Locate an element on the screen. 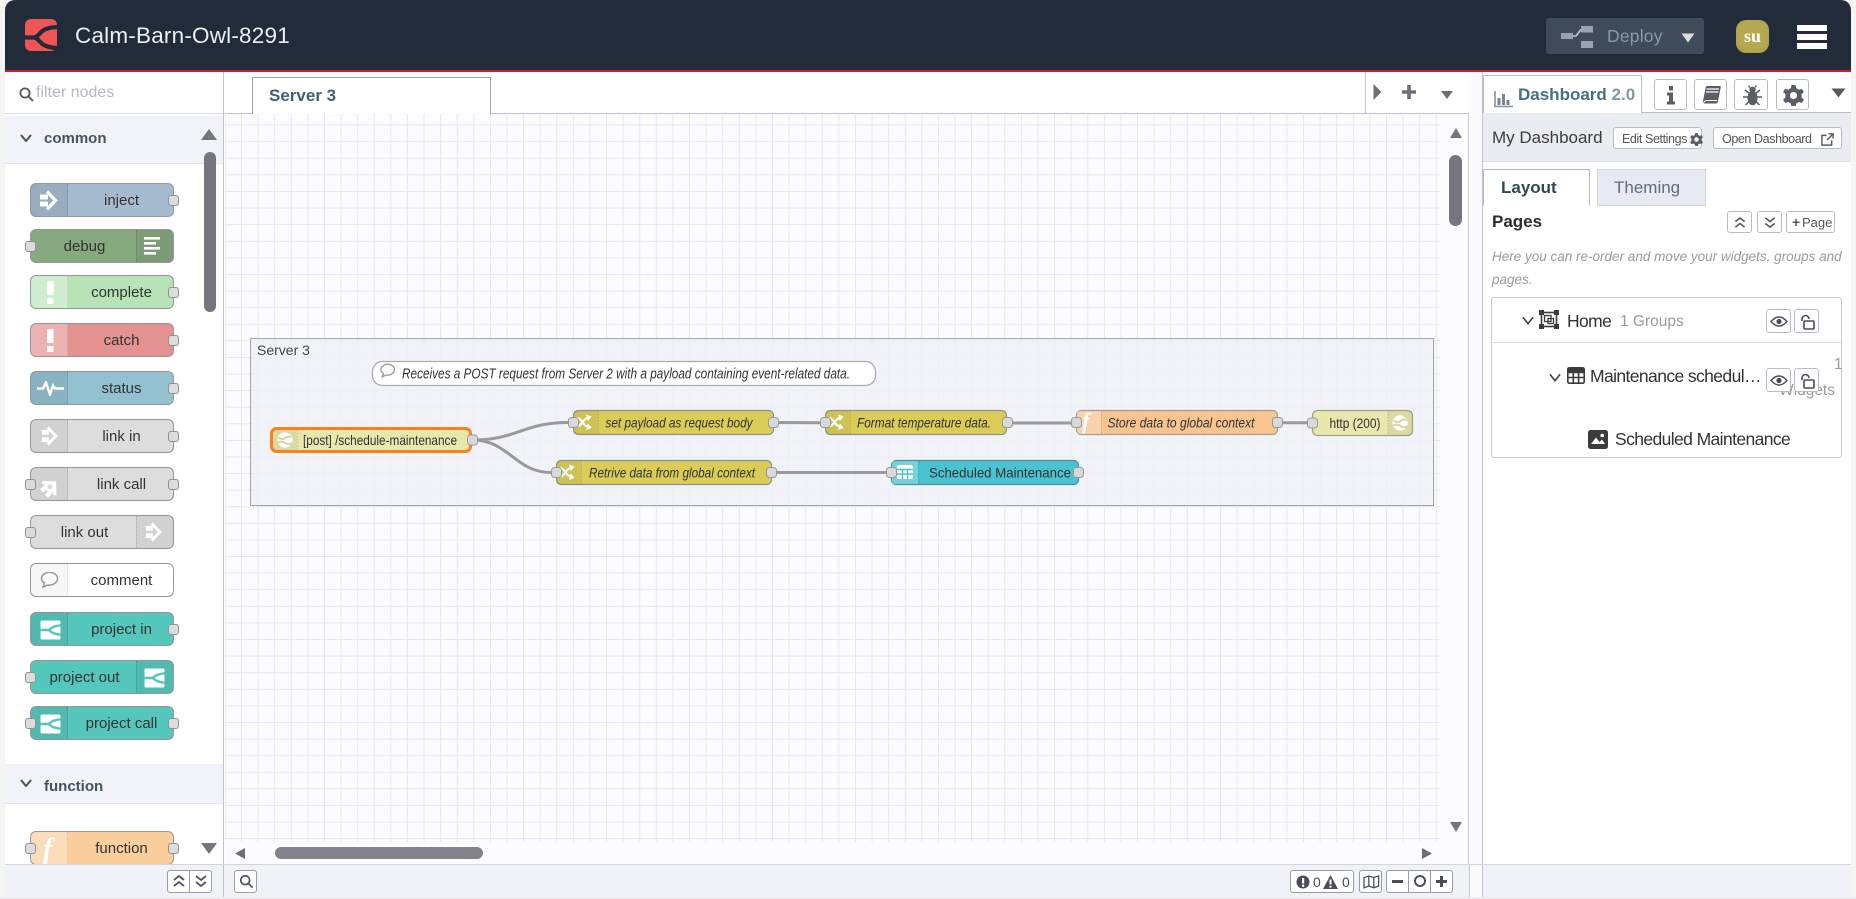 The height and width of the screenshot is (899, 1856). svg-text:Retrive data from global conte: Retrive data from global context is located at coordinates (672, 473).